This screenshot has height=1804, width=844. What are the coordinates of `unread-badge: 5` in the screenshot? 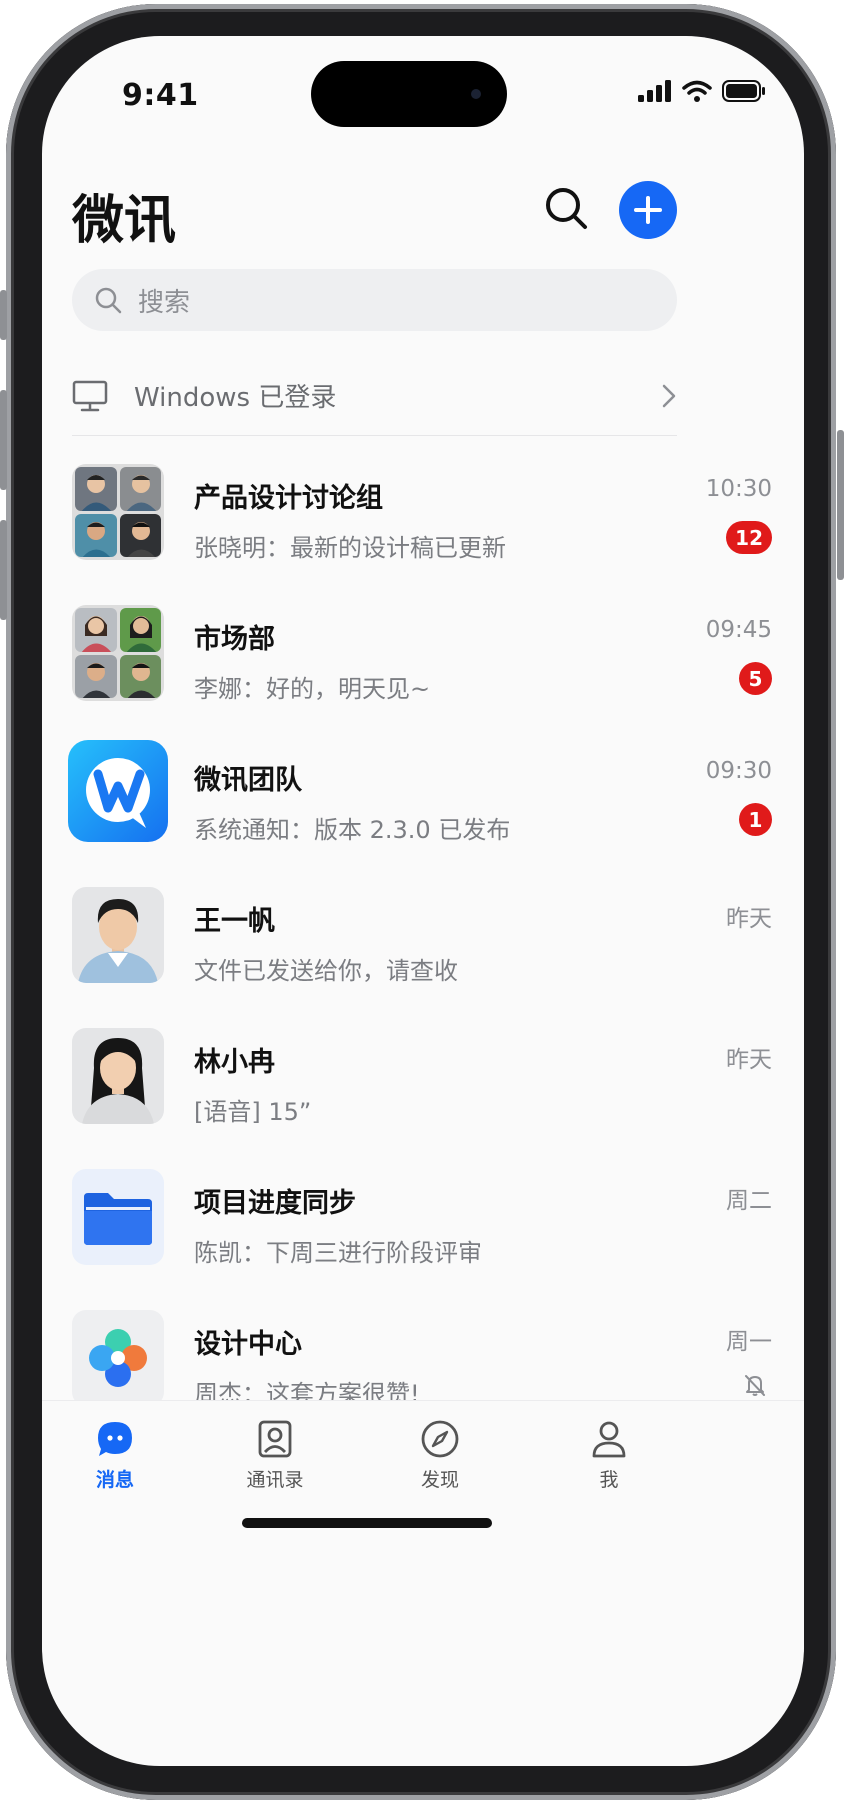 It's located at (755, 678).